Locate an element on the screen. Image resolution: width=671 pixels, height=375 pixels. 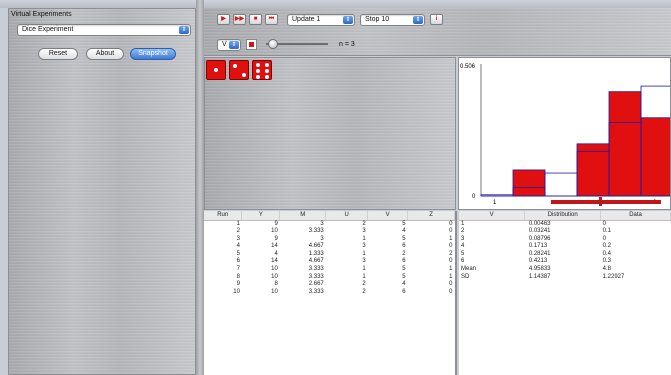
info-icon: i is located at coordinates (436, 19).